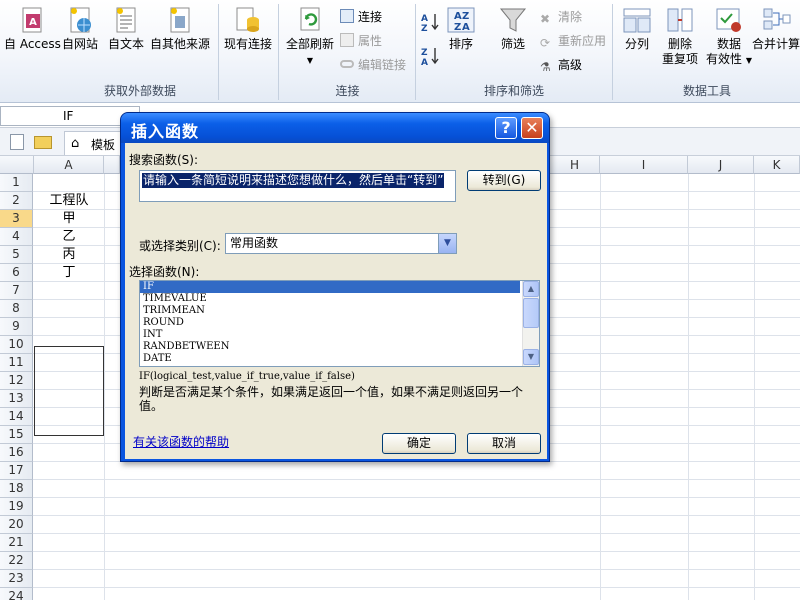 The height and width of the screenshot is (600, 800). Describe the element at coordinates (506, 128) in the screenshot. I see `help-icon: ?` at that location.